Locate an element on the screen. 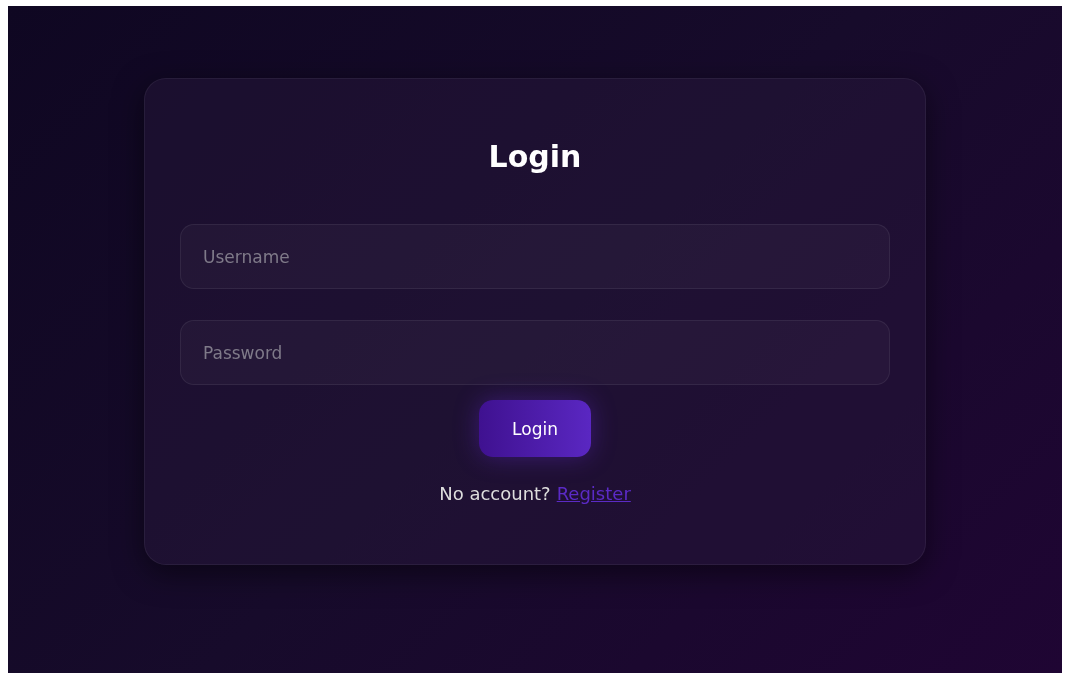 The image size is (1067, 673). login-title: Login is located at coordinates (535, 156).